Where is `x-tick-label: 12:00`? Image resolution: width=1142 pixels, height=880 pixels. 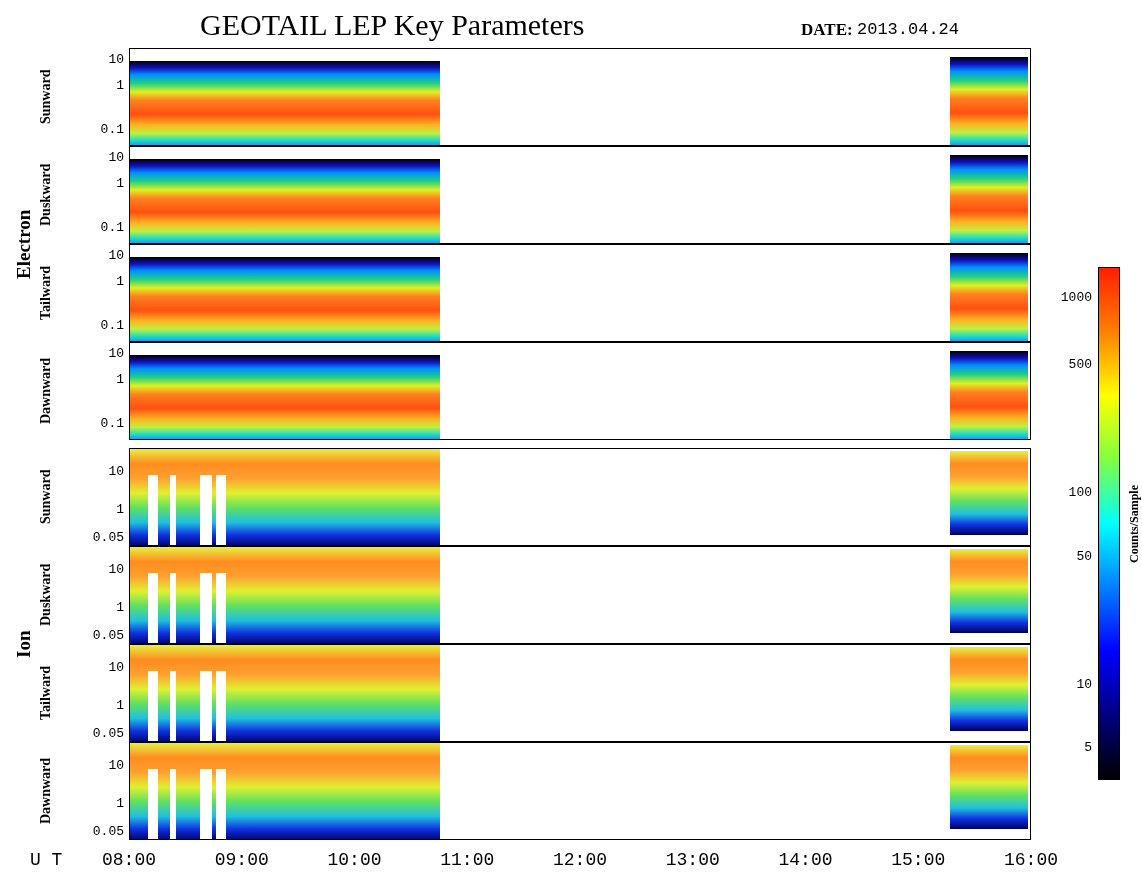 x-tick-label: 12:00 is located at coordinates (580, 860).